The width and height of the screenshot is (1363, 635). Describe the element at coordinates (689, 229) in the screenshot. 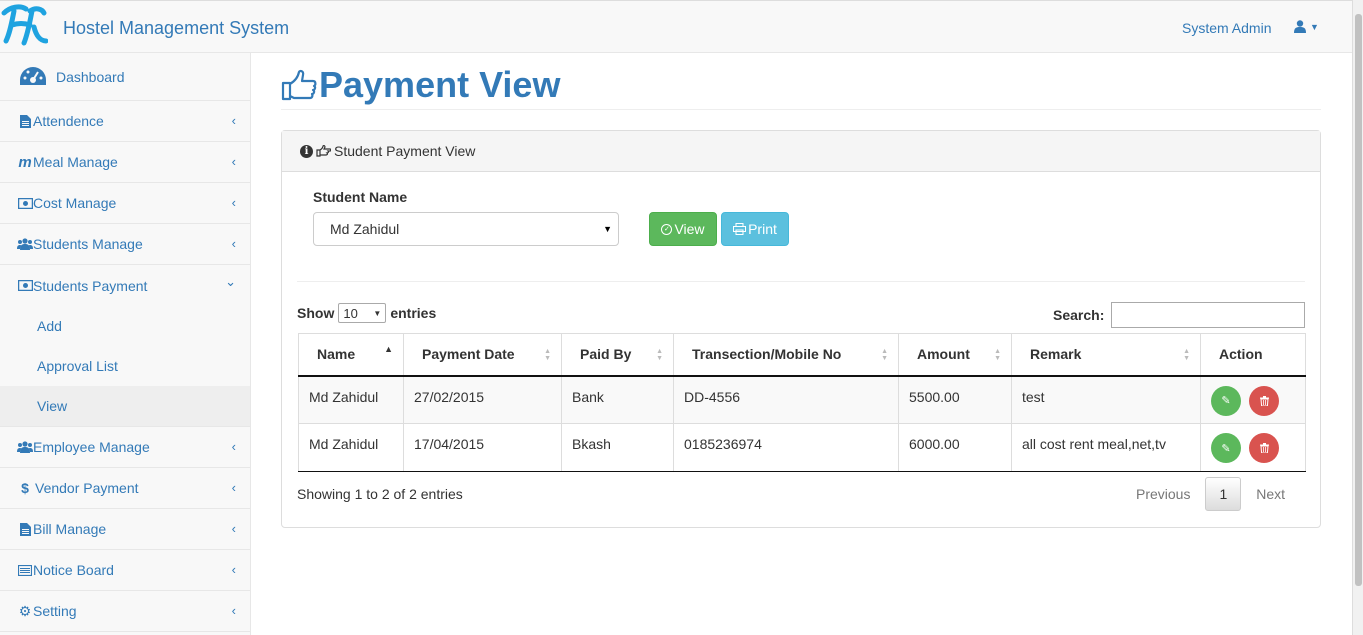

I see `view-button-label: View` at that location.